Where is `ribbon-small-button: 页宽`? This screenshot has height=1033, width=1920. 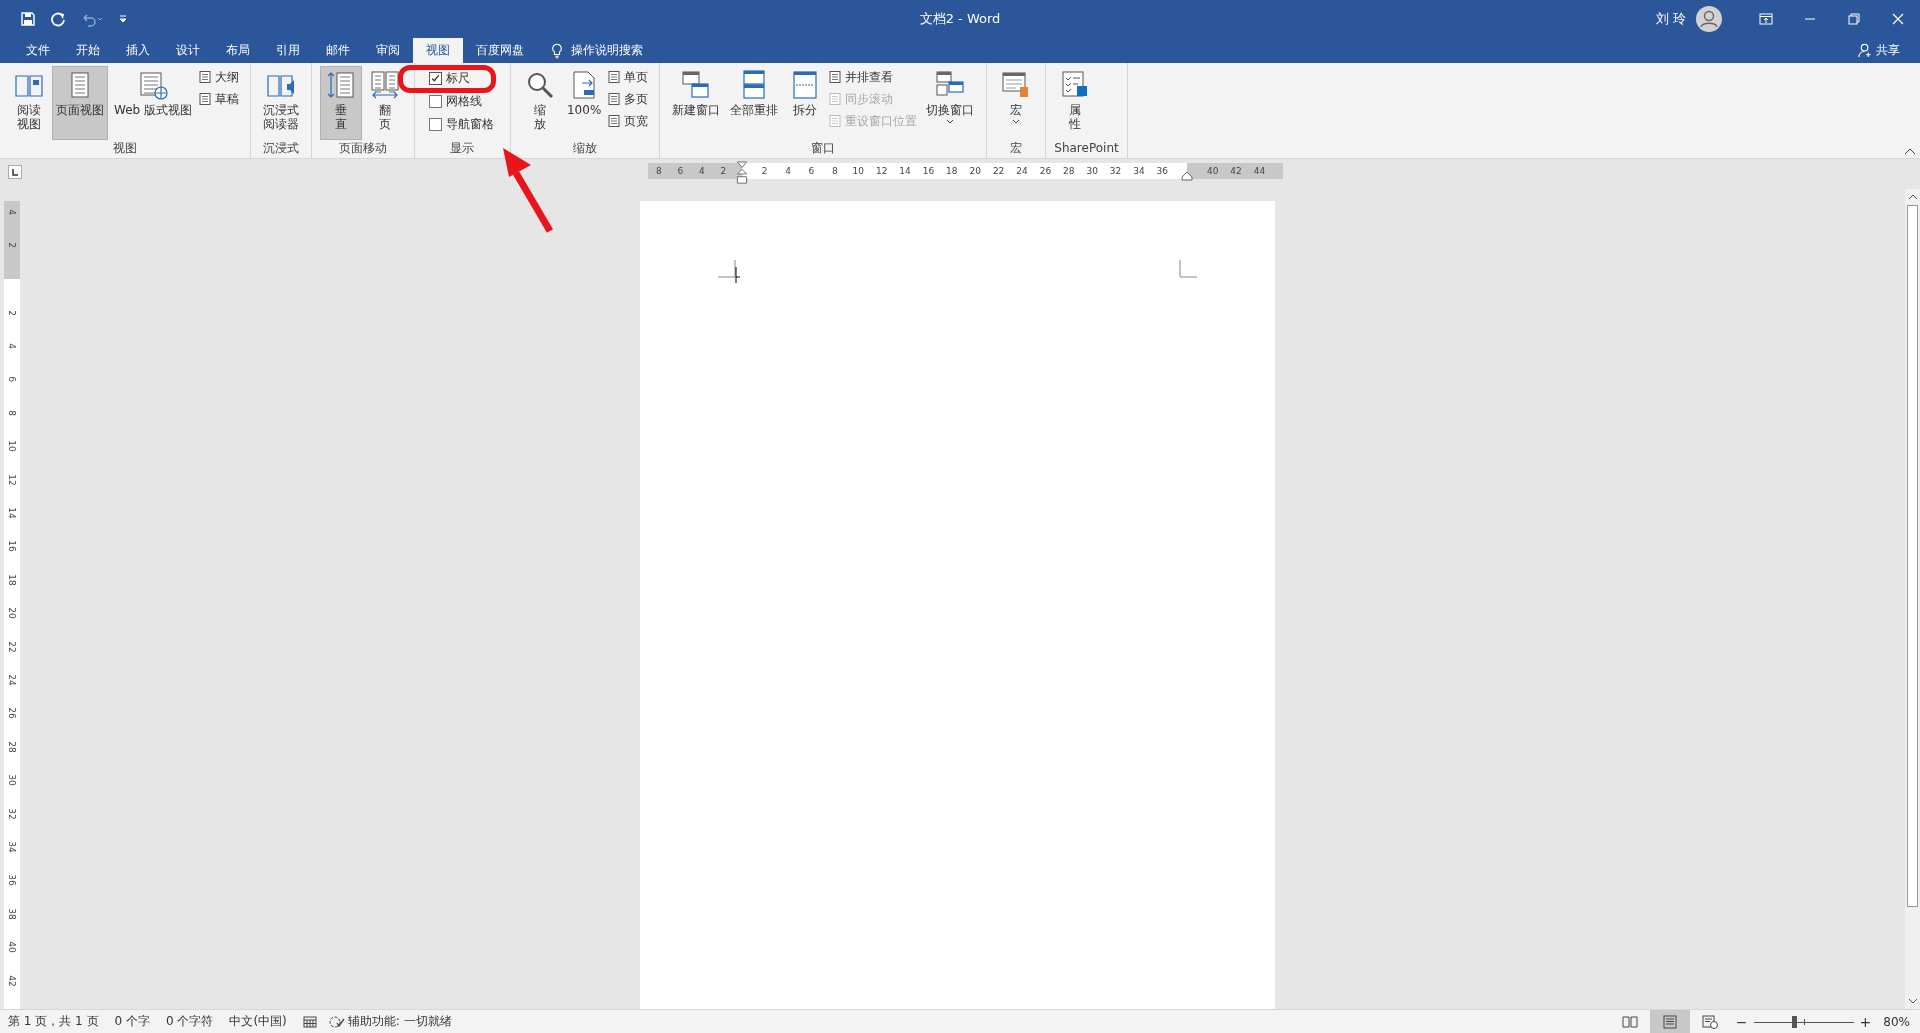 ribbon-small-button: 页宽 is located at coordinates (629, 121).